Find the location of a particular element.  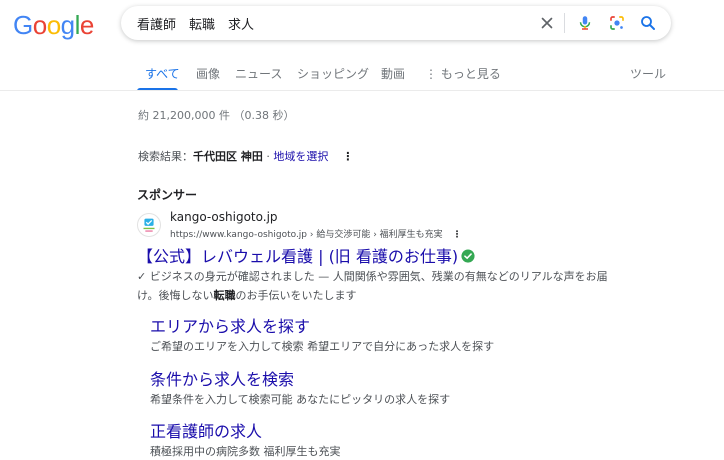

ad-title-text: 【公式】レバウェル看護 | (旧 看護のお仕事) is located at coordinates (298, 256).